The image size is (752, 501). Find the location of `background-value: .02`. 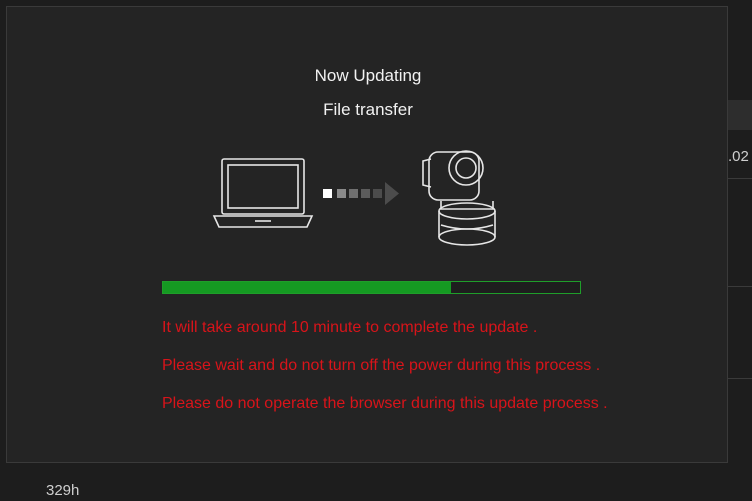

background-value: .02 is located at coordinates (738, 156).